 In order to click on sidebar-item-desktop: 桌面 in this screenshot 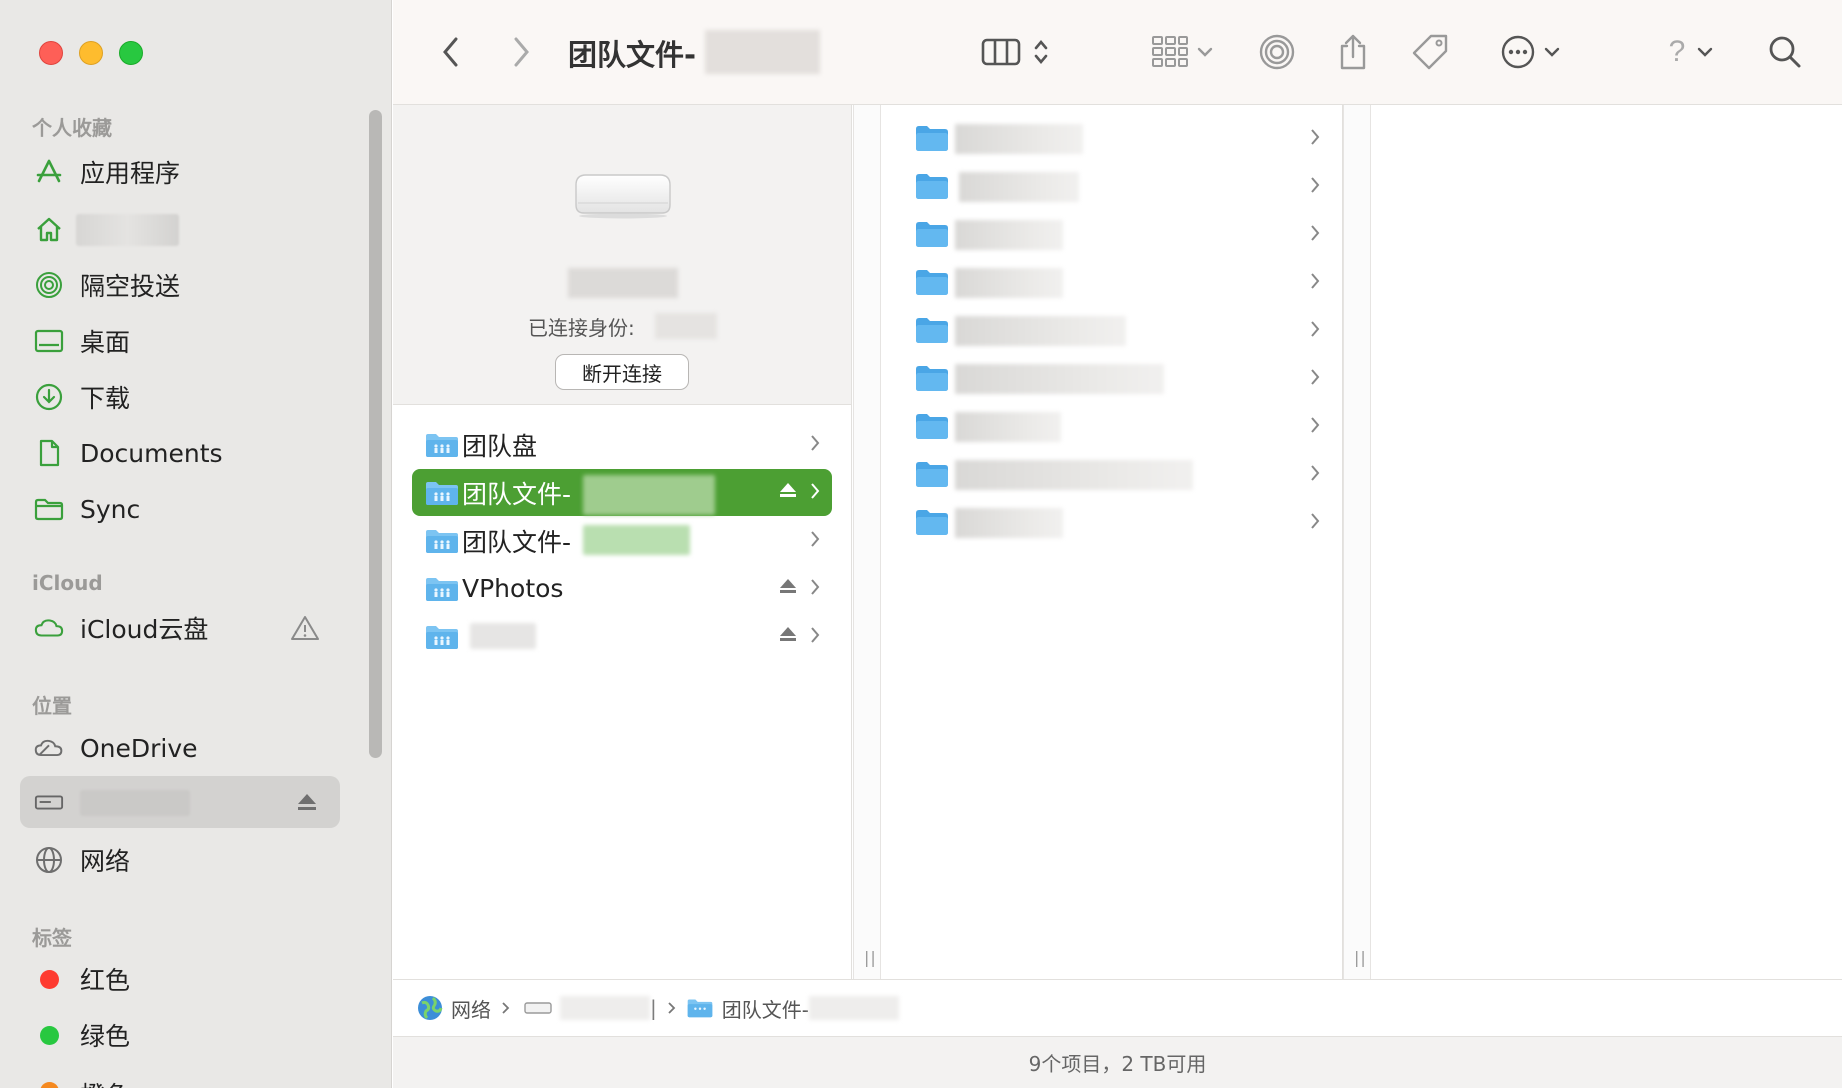, I will do `click(180, 341)`.